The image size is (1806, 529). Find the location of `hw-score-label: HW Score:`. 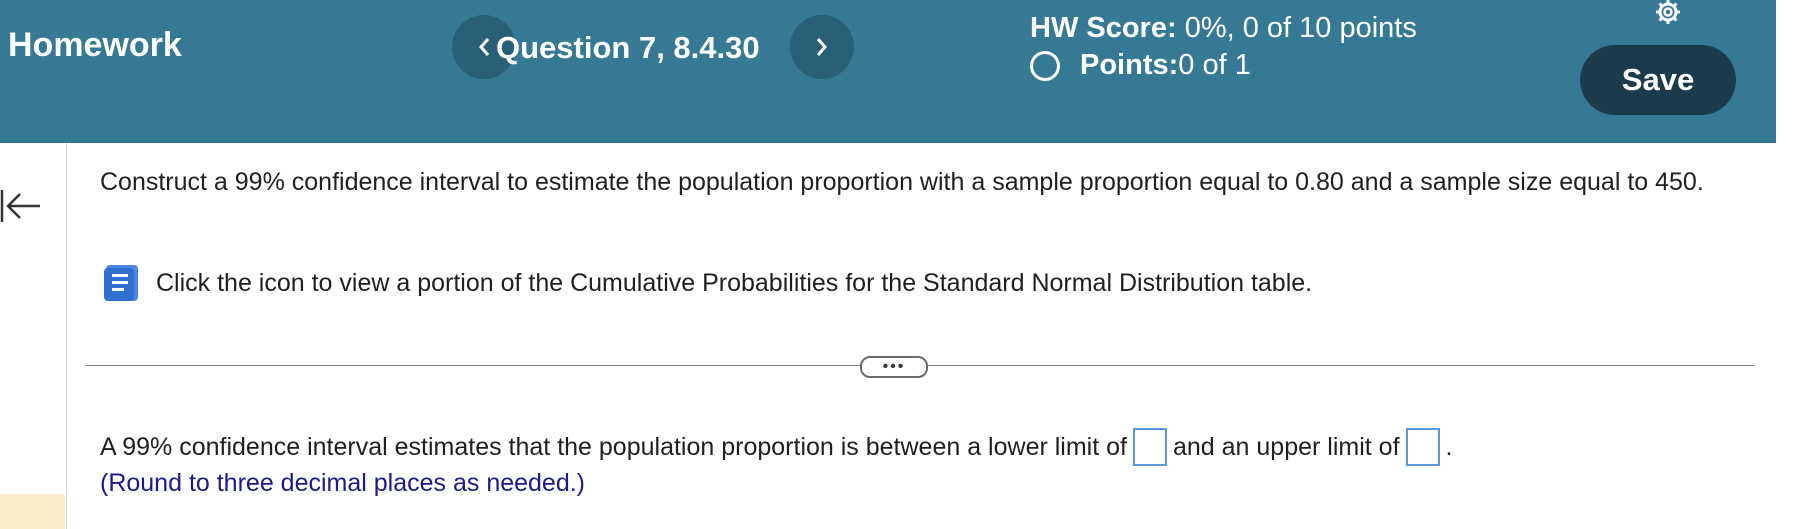

hw-score-label: HW Score: is located at coordinates (1103, 28).